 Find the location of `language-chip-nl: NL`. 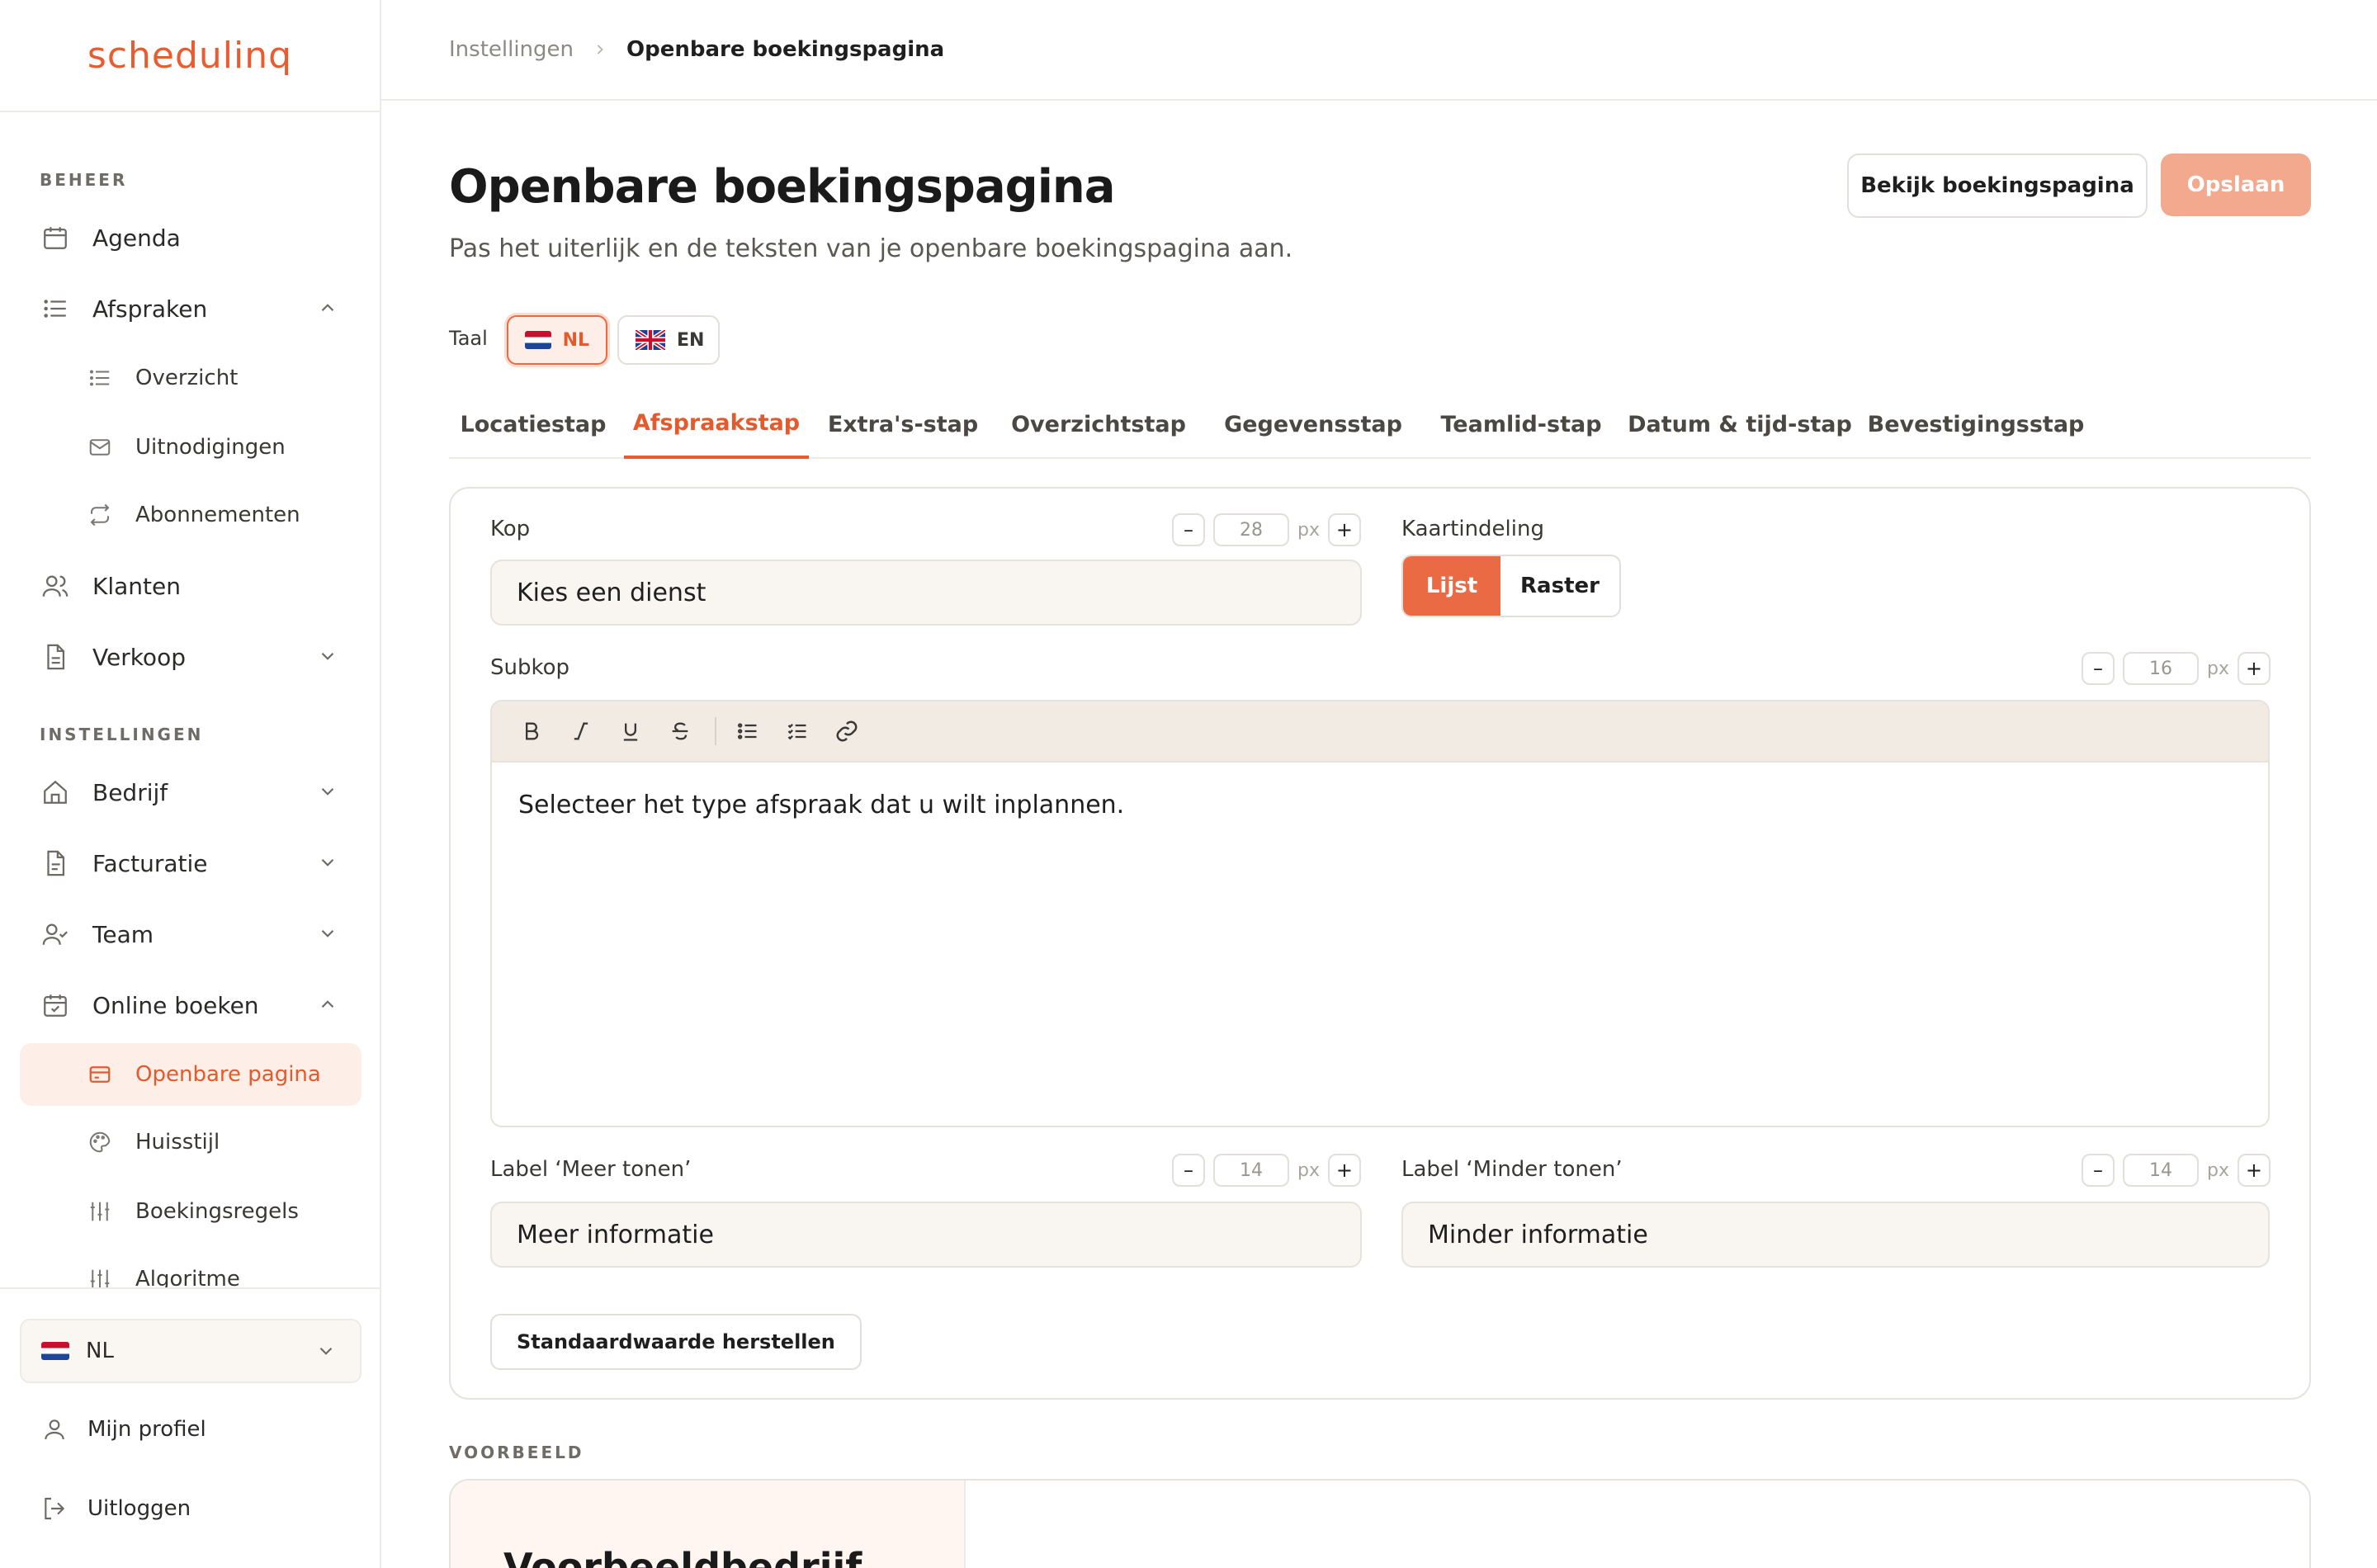

language-chip-nl: NL is located at coordinates (557, 340).